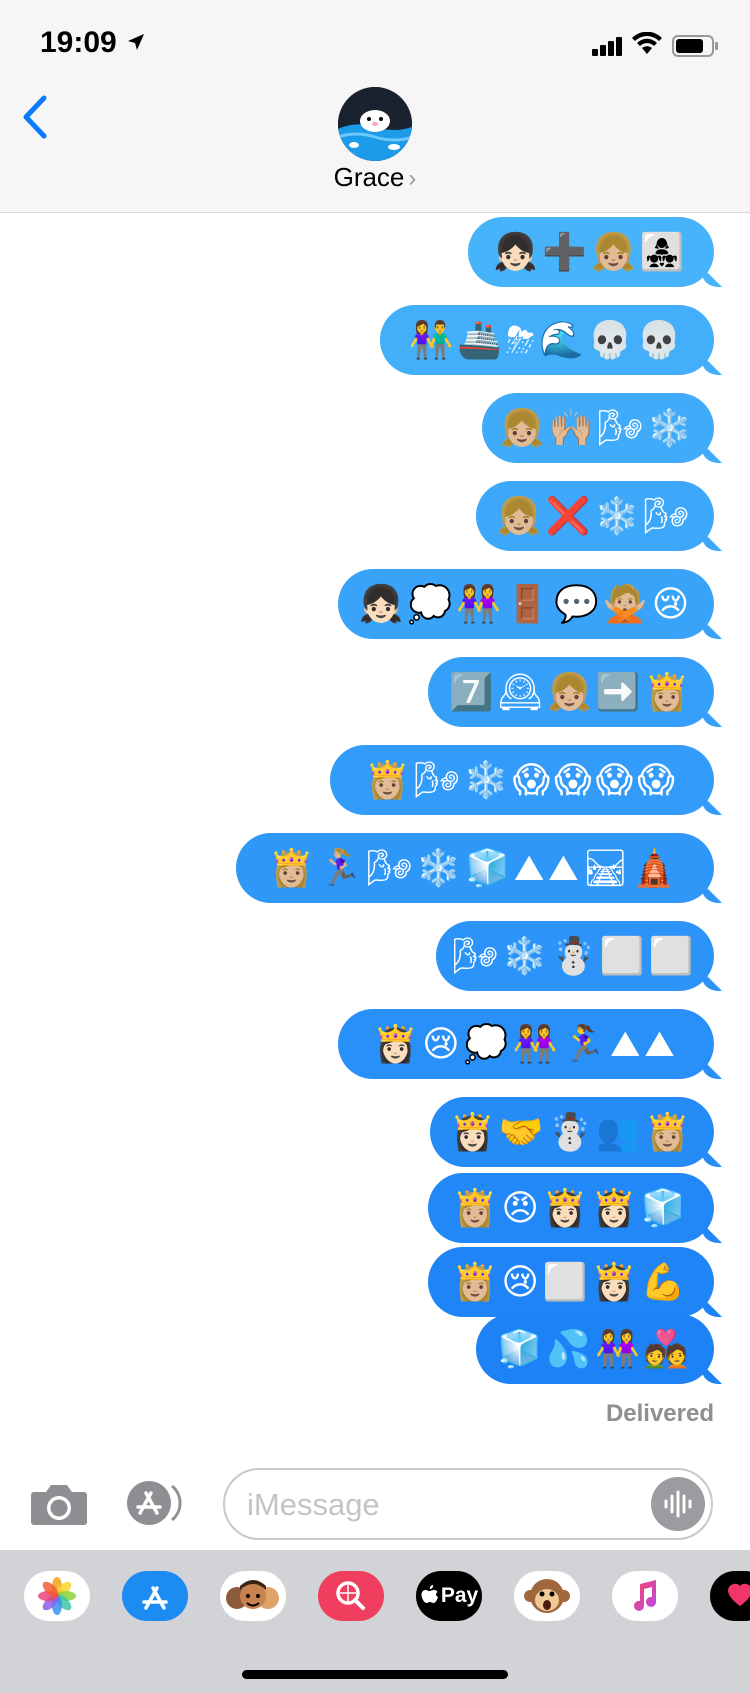 Image resolution: width=750 pixels, height=1693 pixels. Describe the element at coordinates (571, 692) in the screenshot. I see `message-bubble: 7️⃣🕰👧🏼➡️👸🏼` at that location.